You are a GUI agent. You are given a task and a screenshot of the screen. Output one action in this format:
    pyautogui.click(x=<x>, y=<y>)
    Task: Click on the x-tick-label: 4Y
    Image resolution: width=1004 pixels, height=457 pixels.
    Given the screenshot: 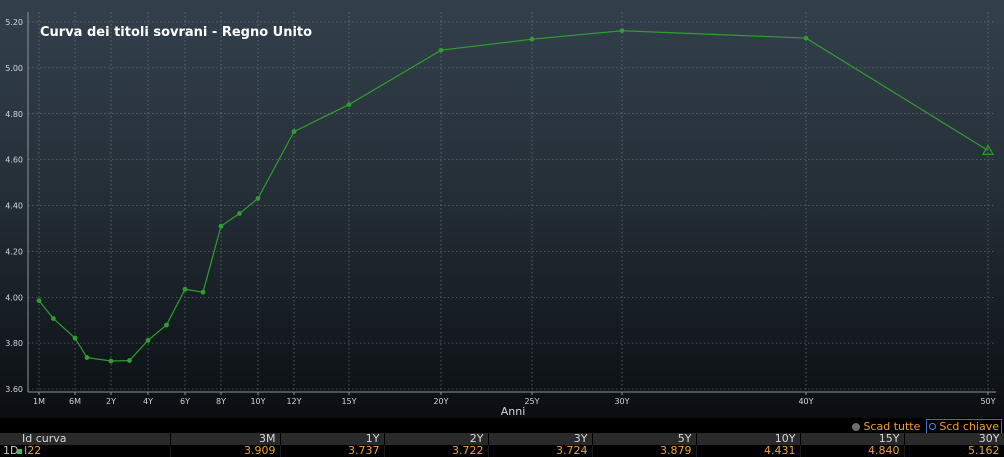 What is the action you would take?
    pyautogui.click(x=148, y=401)
    